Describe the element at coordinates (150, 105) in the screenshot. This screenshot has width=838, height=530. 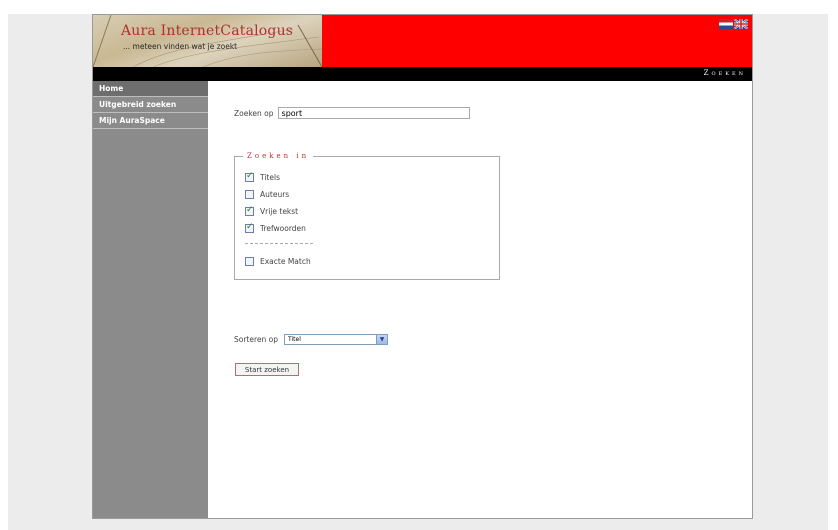
I see `sidebar-item-uitgebreid-zoeken: Uitgebreid zoeken` at that location.